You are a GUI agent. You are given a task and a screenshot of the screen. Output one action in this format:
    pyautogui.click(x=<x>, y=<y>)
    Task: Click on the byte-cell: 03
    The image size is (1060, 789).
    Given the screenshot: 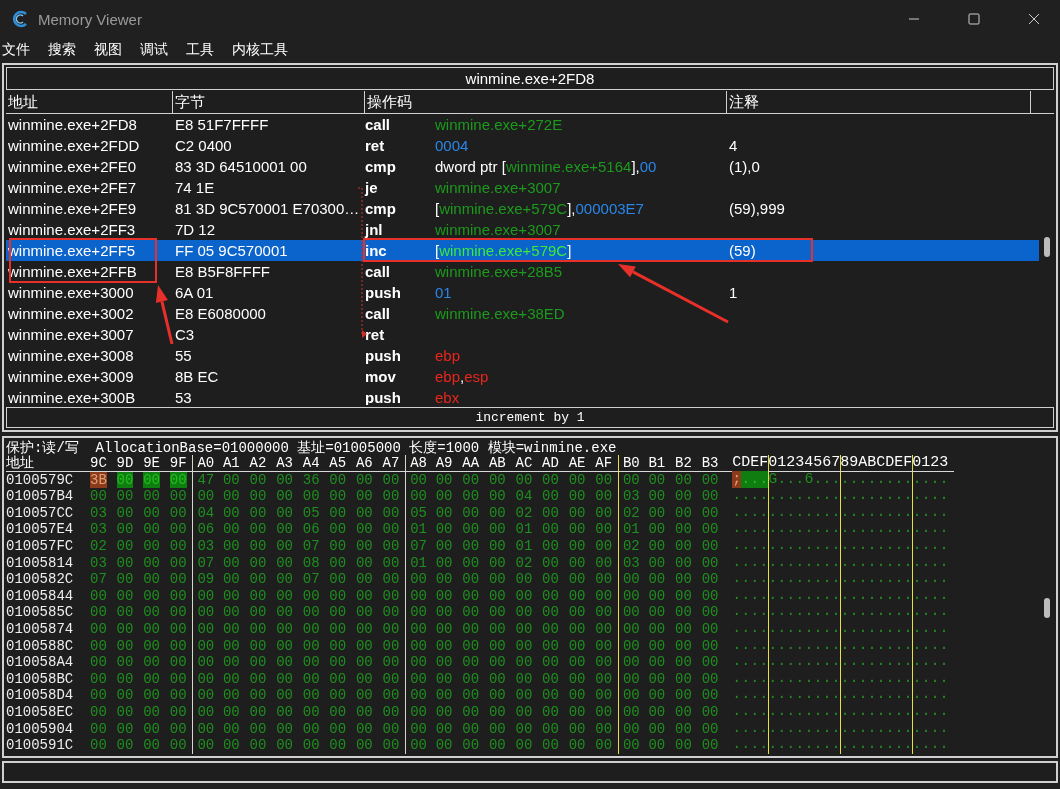 What is the action you would take?
    pyautogui.click(x=631, y=496)
    